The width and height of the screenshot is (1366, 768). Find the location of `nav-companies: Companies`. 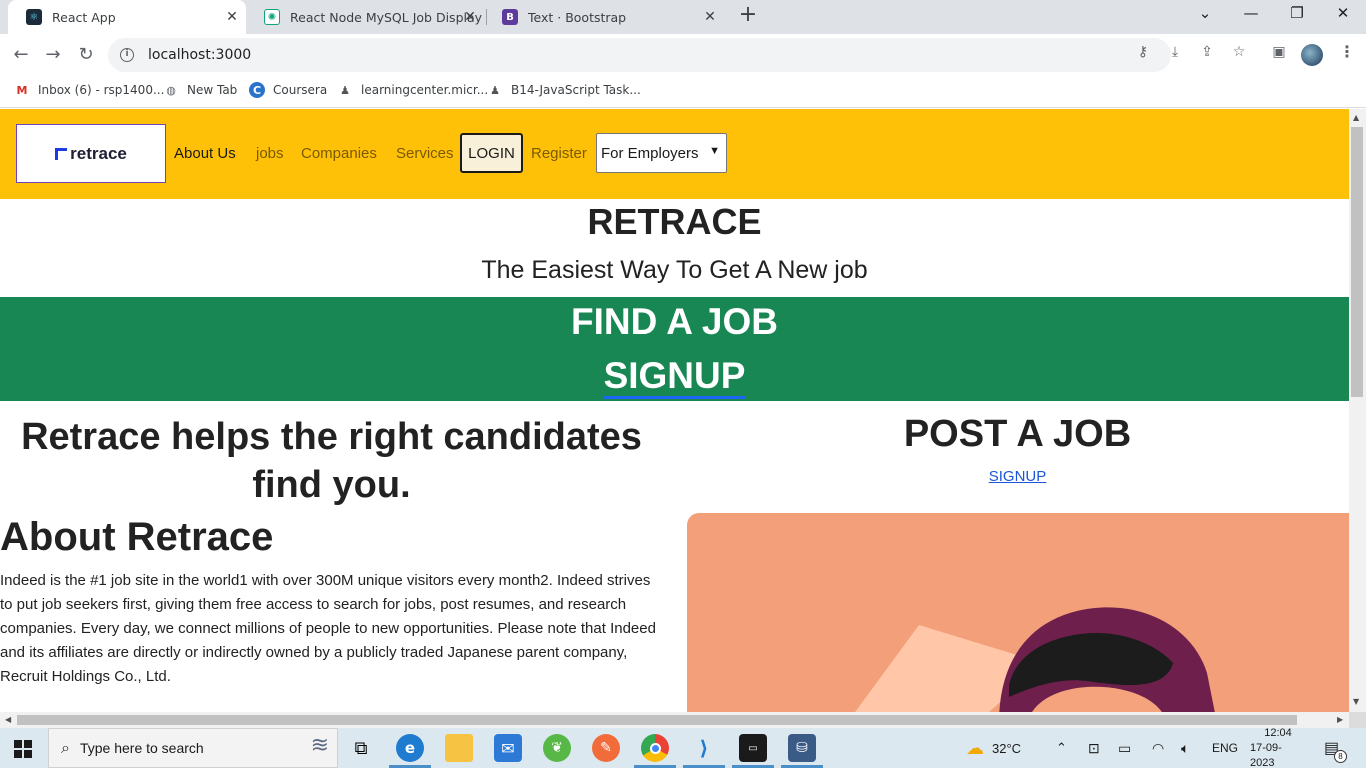

nav-companies: Companies is located at coordinates (339, 153).